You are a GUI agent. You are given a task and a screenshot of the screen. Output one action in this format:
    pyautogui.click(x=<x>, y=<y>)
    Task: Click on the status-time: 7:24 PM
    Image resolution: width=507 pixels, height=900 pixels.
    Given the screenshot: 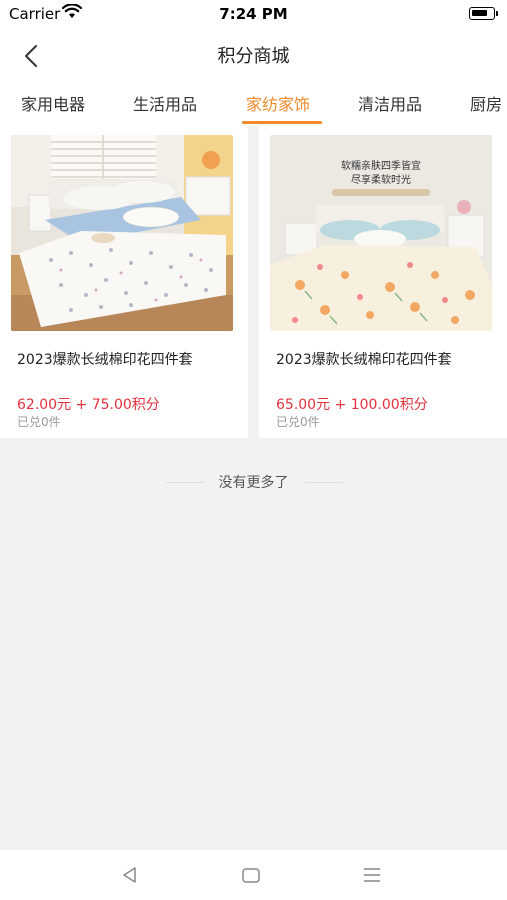 What is the action you would take?
    pyautogui.click(x=253, y=14)
    